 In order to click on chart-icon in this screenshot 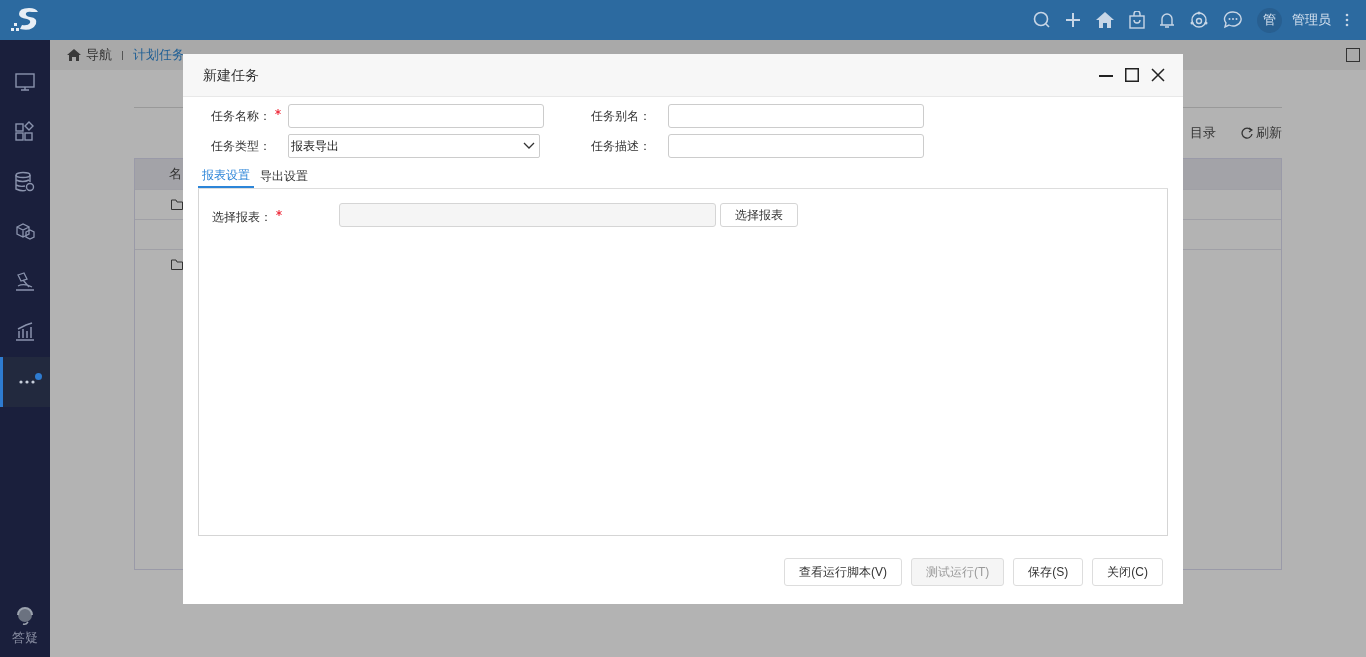, I will do `click(25, 332)`.